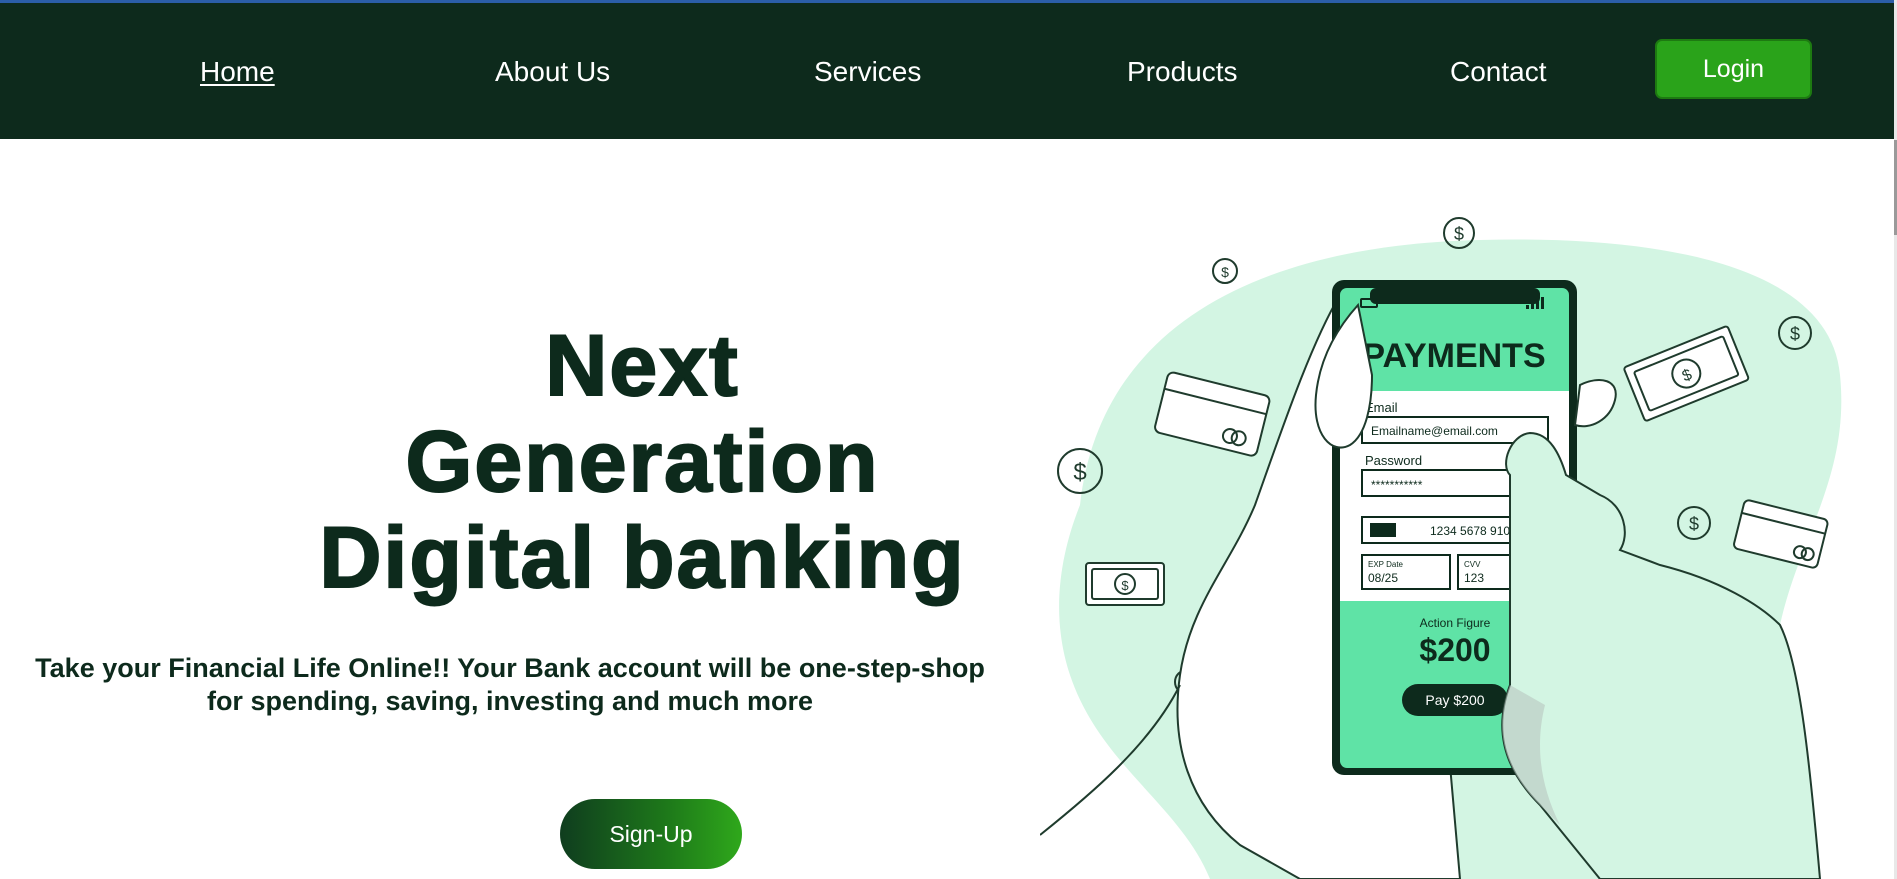 This screenshot has height=879, width=1897. What do you see at coordinates (1470, 531) in the screenshot?
I see `phone-card-number: 1234 5678 910` at bounding box center [1470, 531].